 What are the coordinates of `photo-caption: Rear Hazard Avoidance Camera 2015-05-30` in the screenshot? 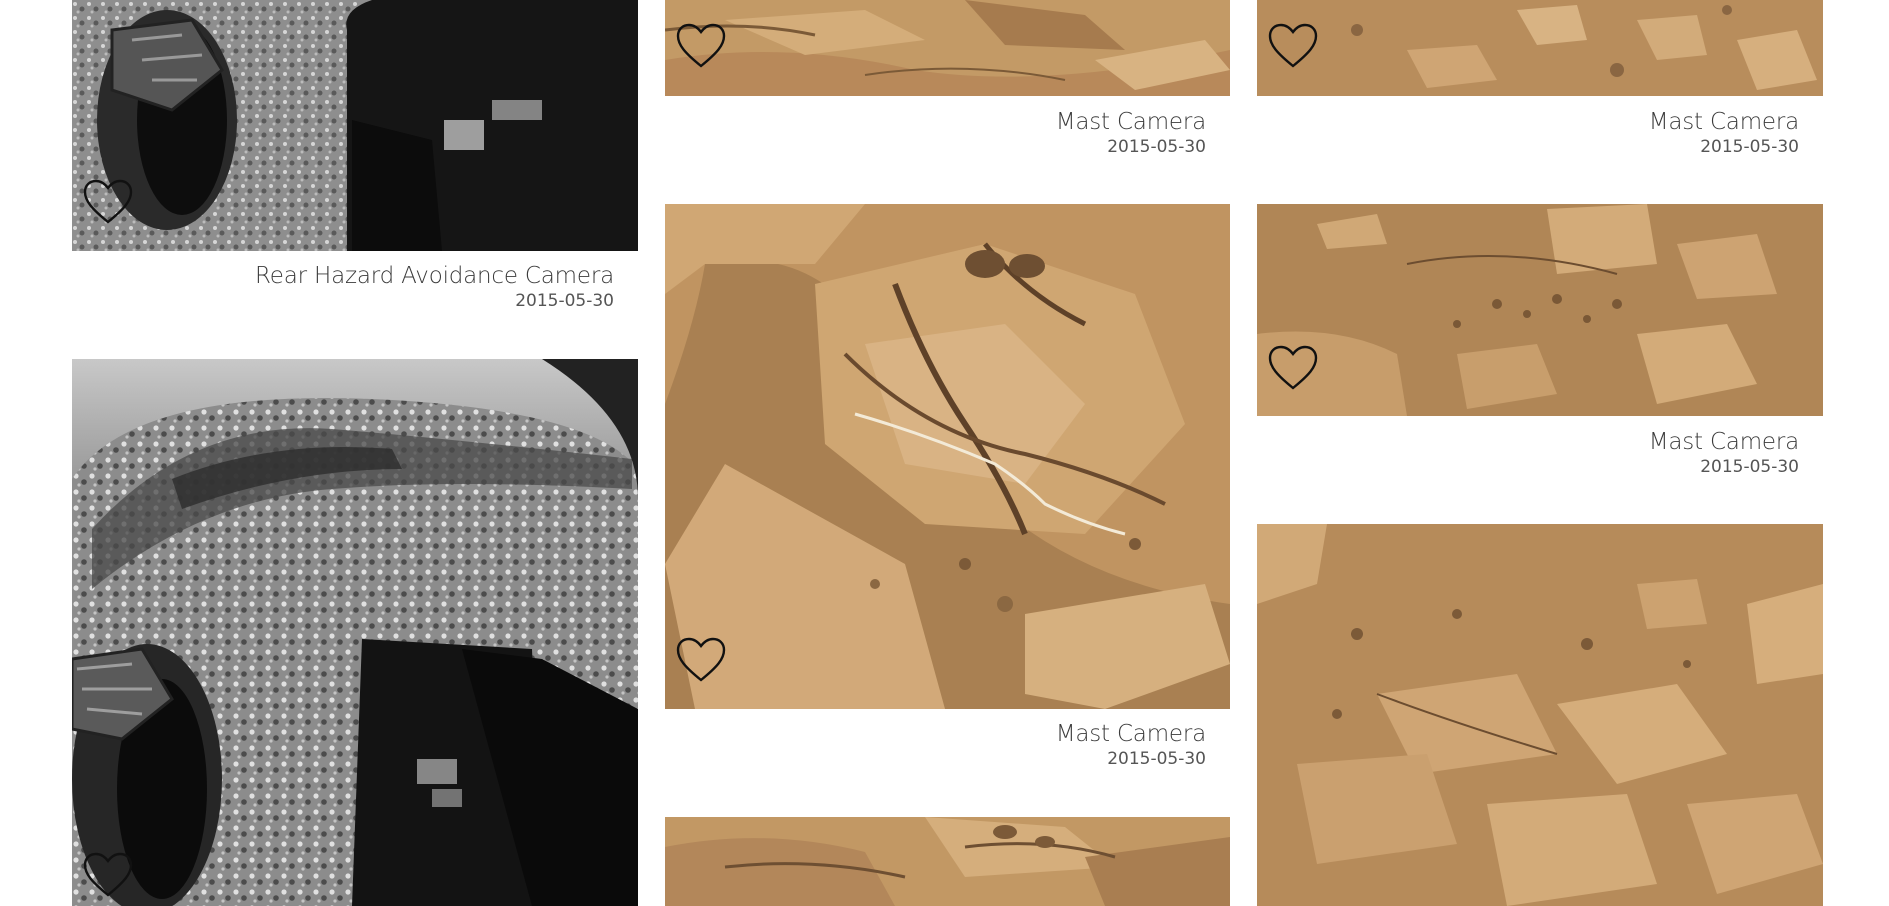 It's located at (343, 287).